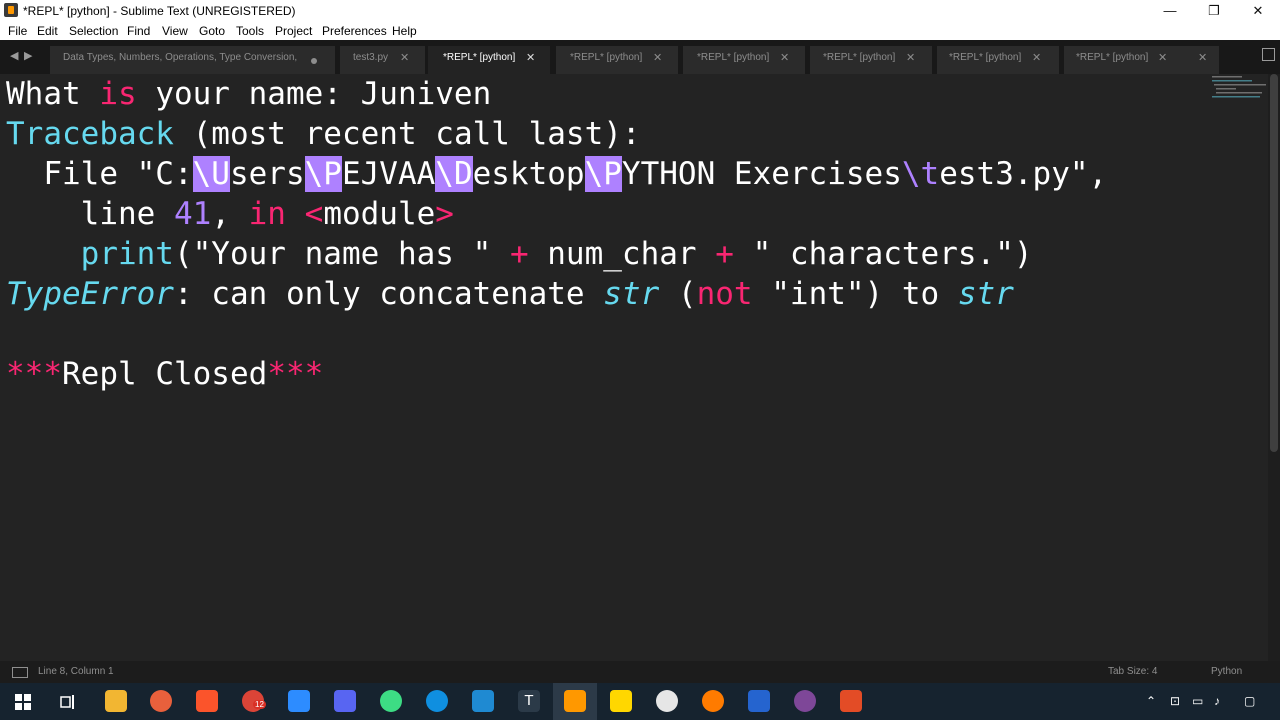 The height and width of the screenshot is (720, 1280). I want to click on zoom-icon, so click(299, 701).